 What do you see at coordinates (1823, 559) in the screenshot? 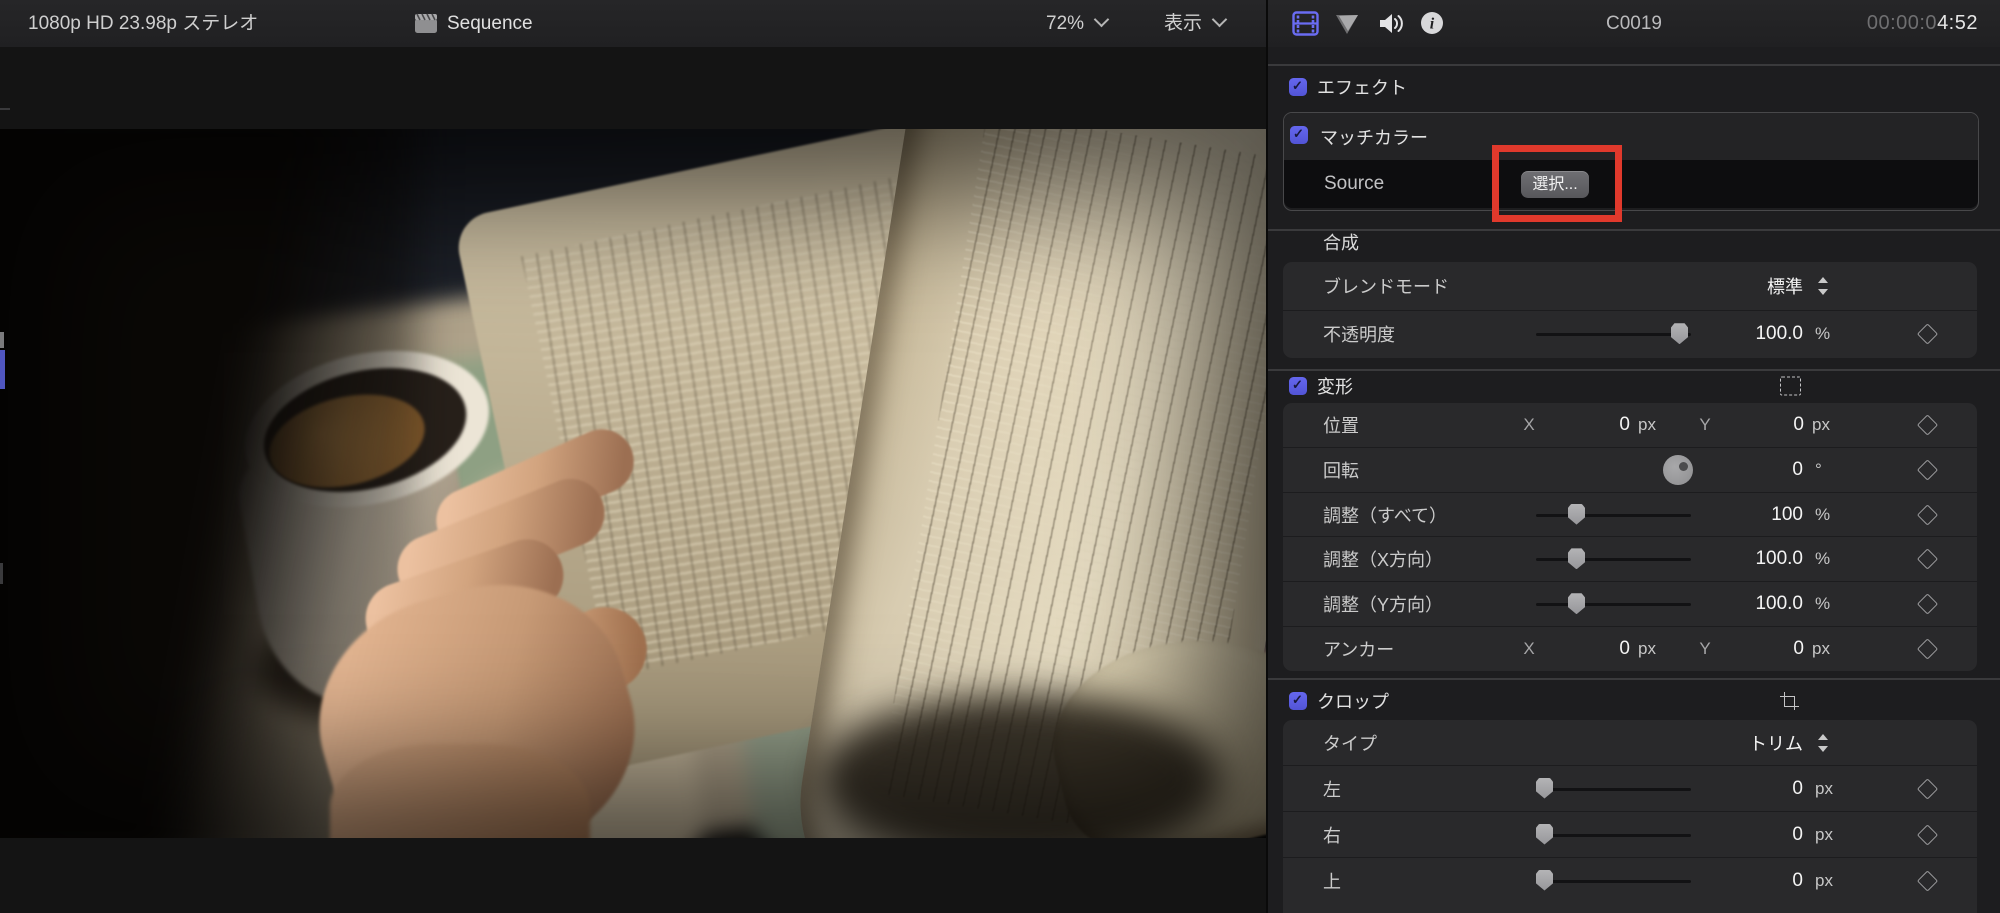
I see `scale-x-unit: %` at bounding box center [1823, 559].